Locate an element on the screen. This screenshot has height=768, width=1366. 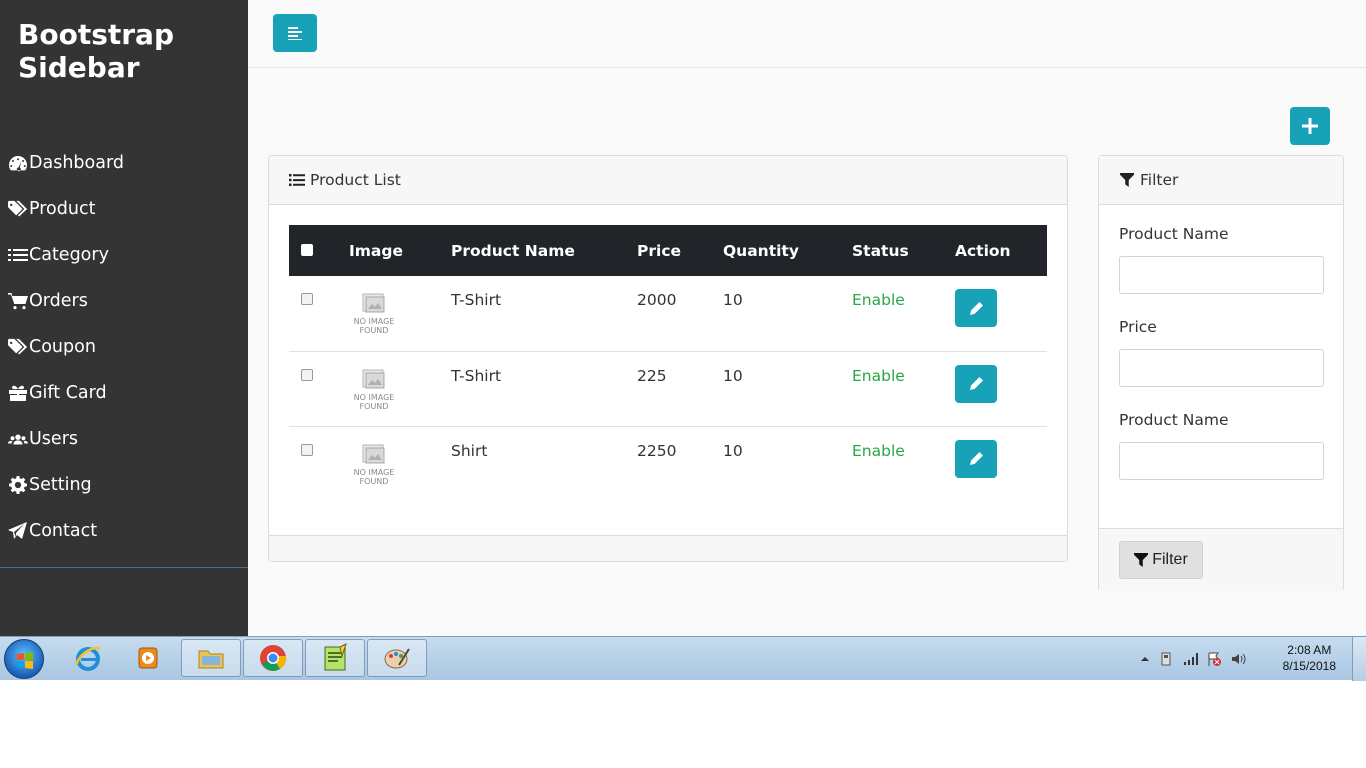
sidebar-item-label: Category is located at coordinates (69, 255).